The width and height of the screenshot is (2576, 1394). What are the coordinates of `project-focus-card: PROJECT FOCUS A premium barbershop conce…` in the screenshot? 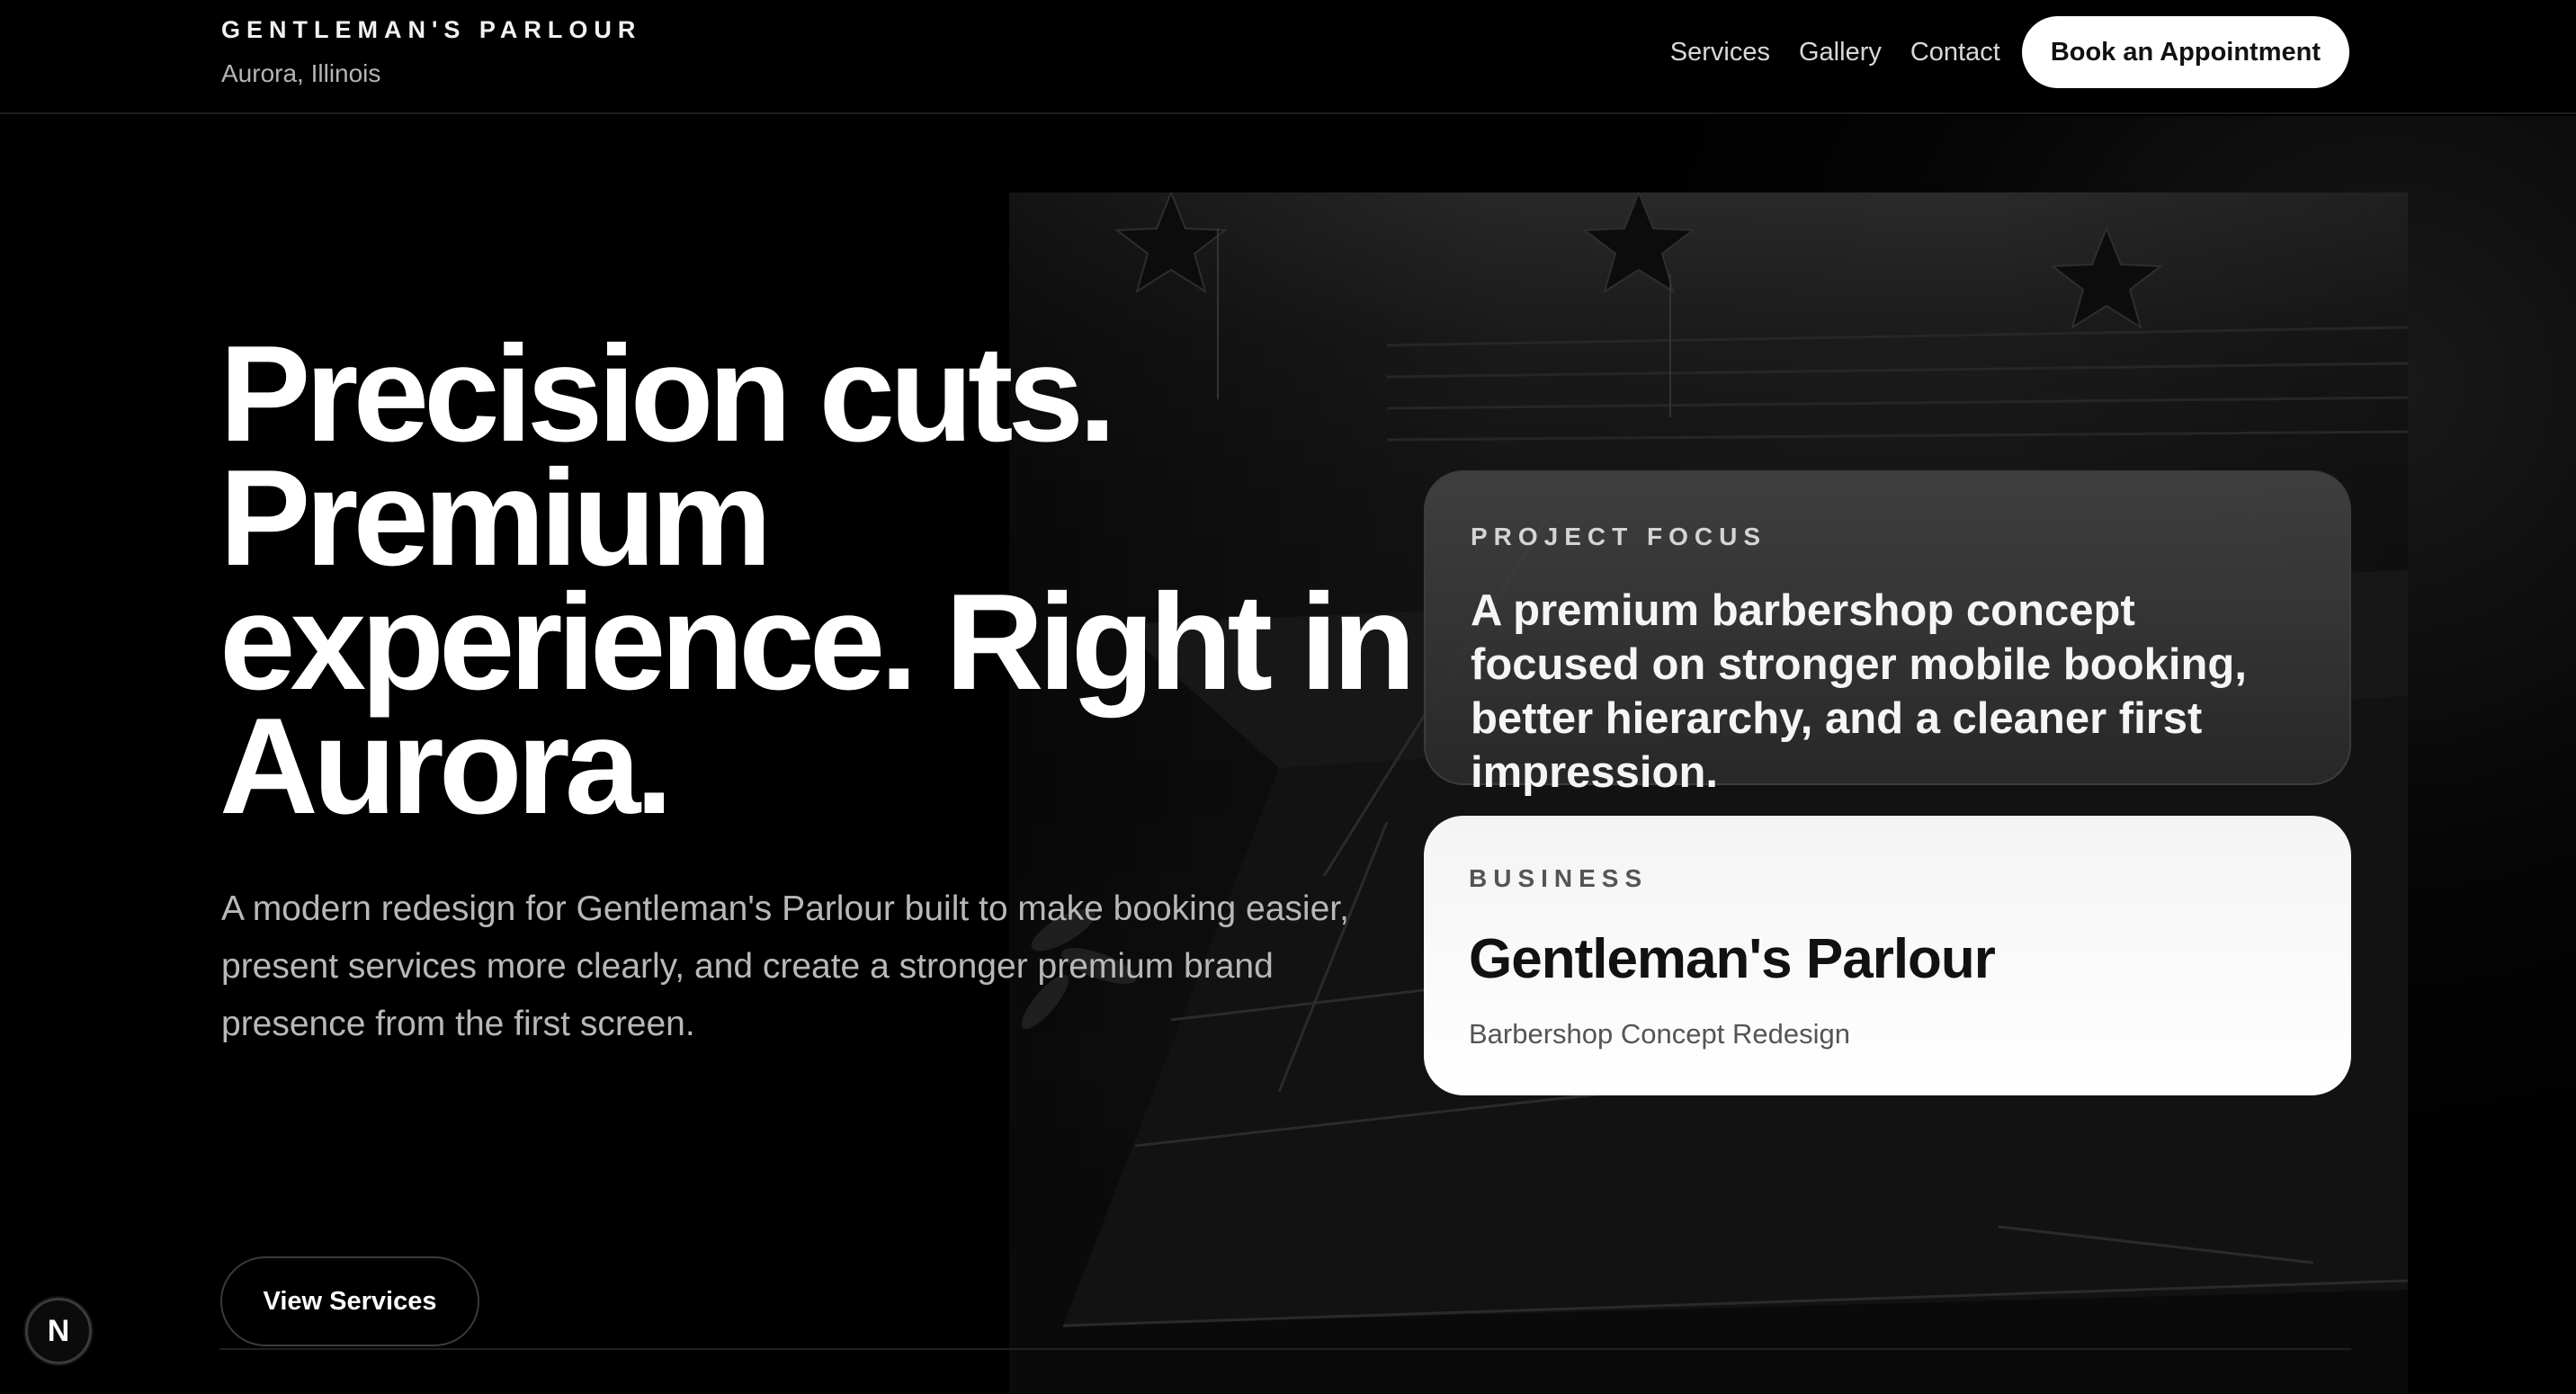 It's located at (1887, 633).